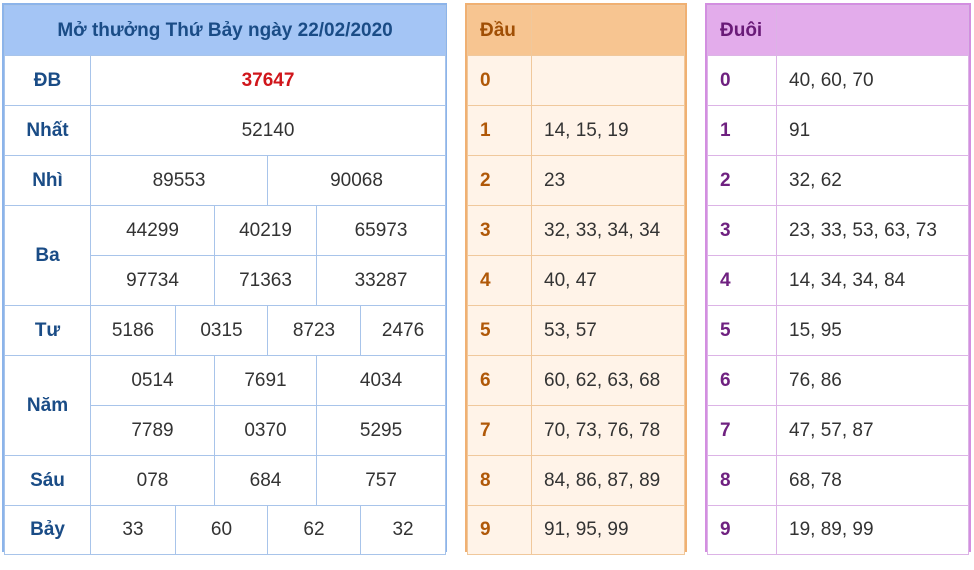 The width and height of the screenshot is (974, 570). Describe the element at coordinates (314, 530) in the screenshot. I see `prize-number: 62` at that location.